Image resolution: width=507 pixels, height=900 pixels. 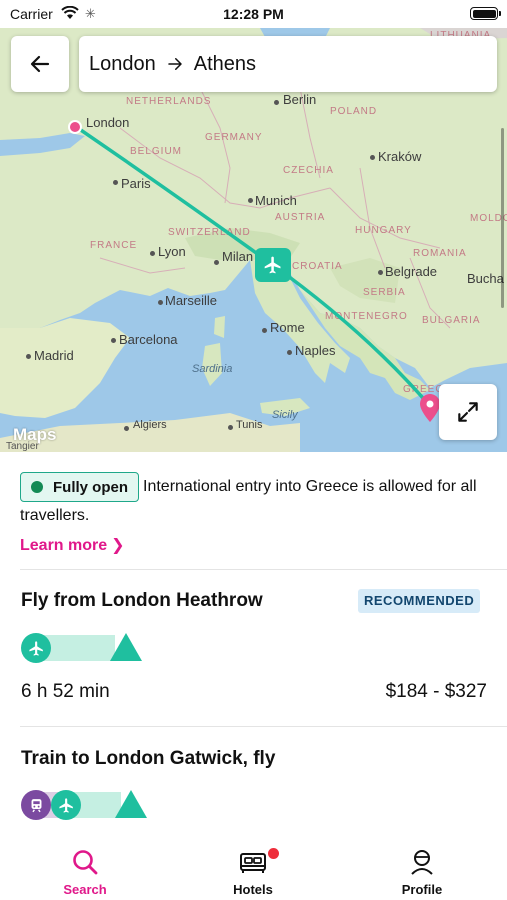 I want to click on back-button, so click(x=40, y=64).